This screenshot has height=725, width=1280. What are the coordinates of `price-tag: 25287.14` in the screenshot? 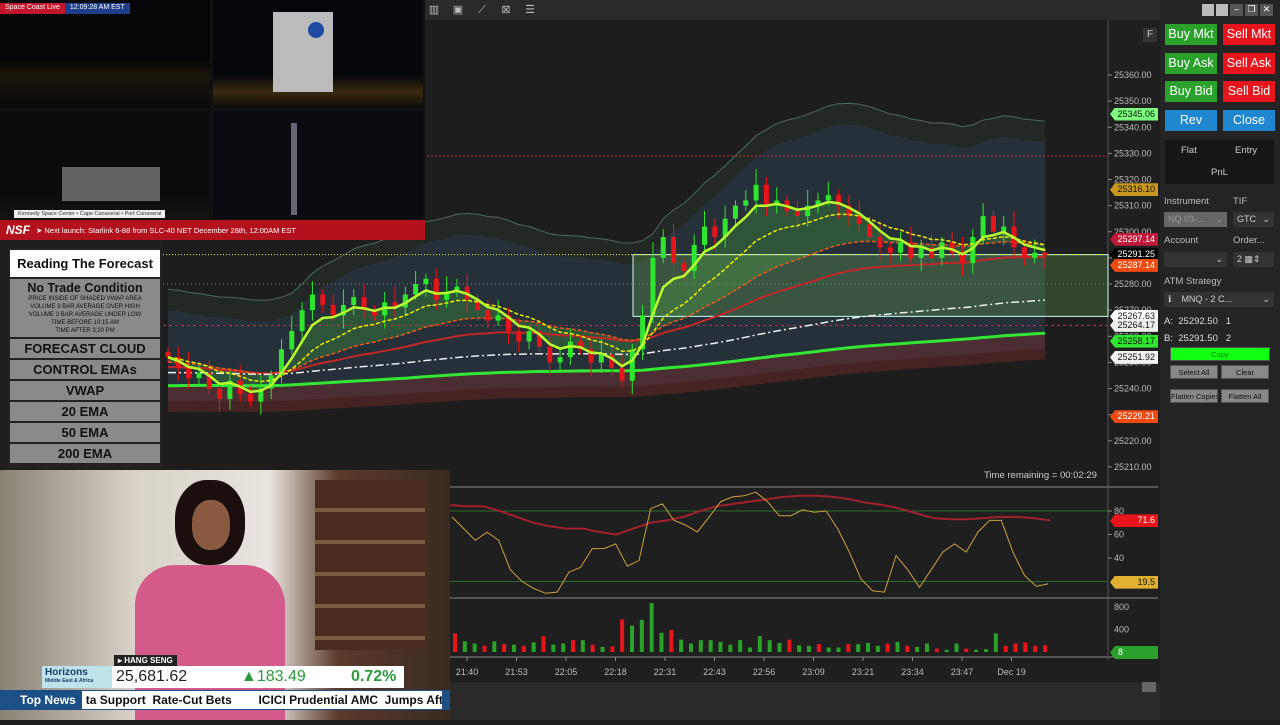 It's located at (1134, 265).